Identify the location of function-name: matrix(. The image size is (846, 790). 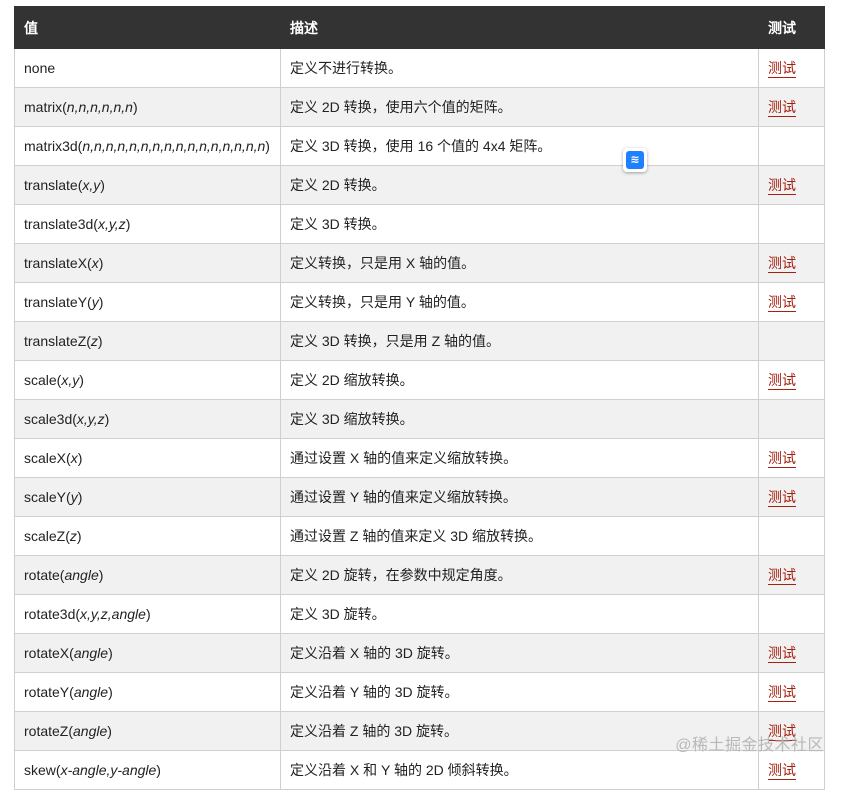
(45, 107).